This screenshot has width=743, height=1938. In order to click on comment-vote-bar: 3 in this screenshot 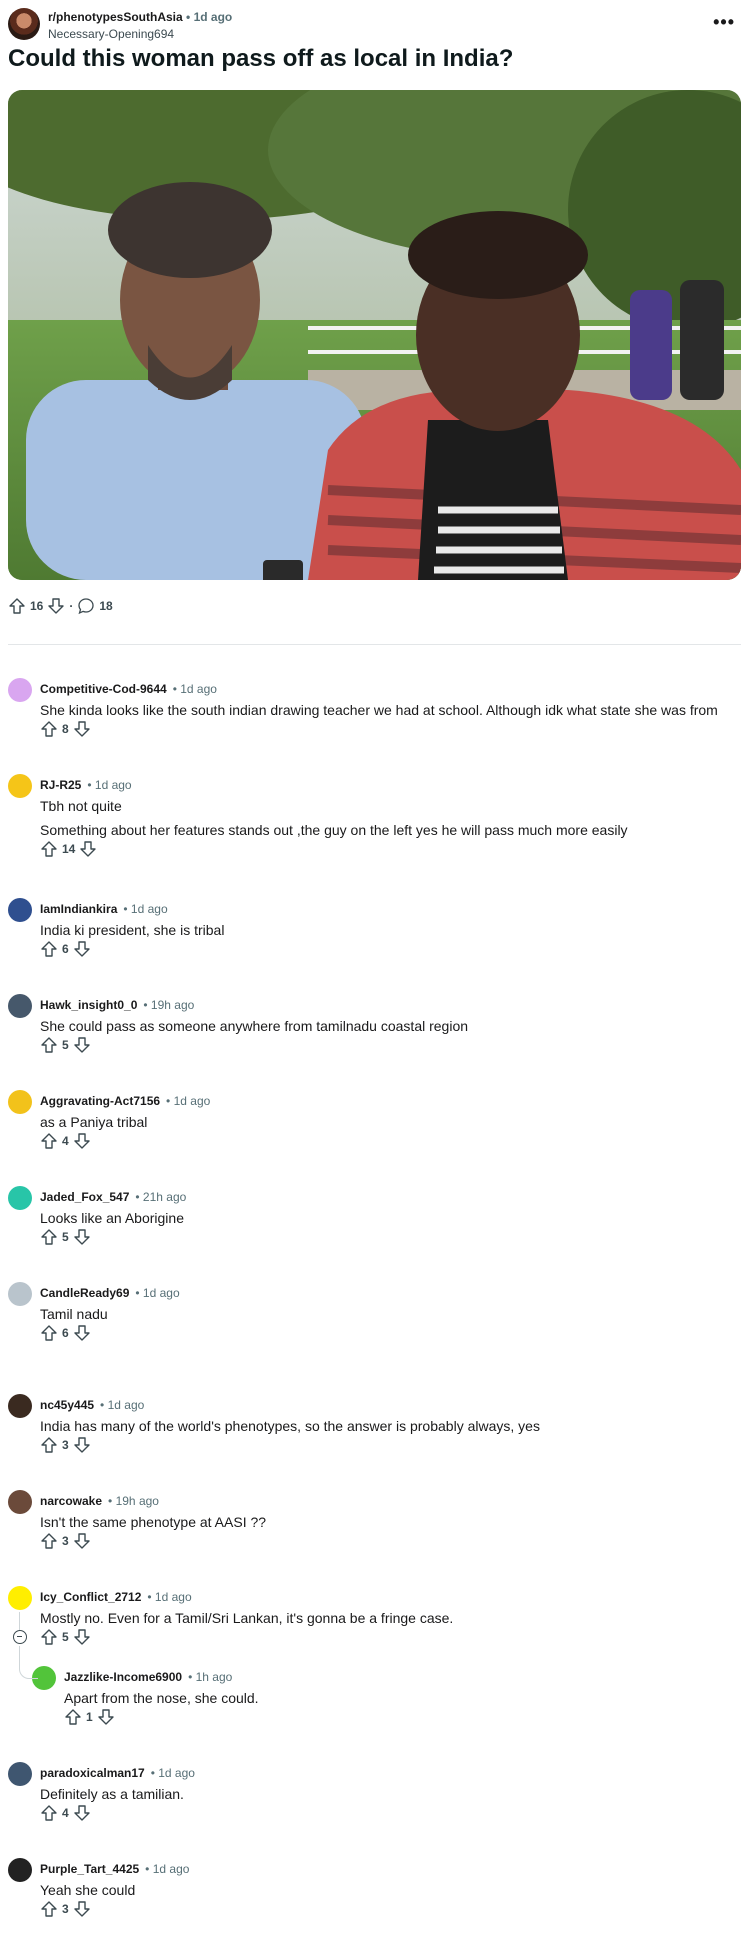, I will do `click(65, 1541)`.